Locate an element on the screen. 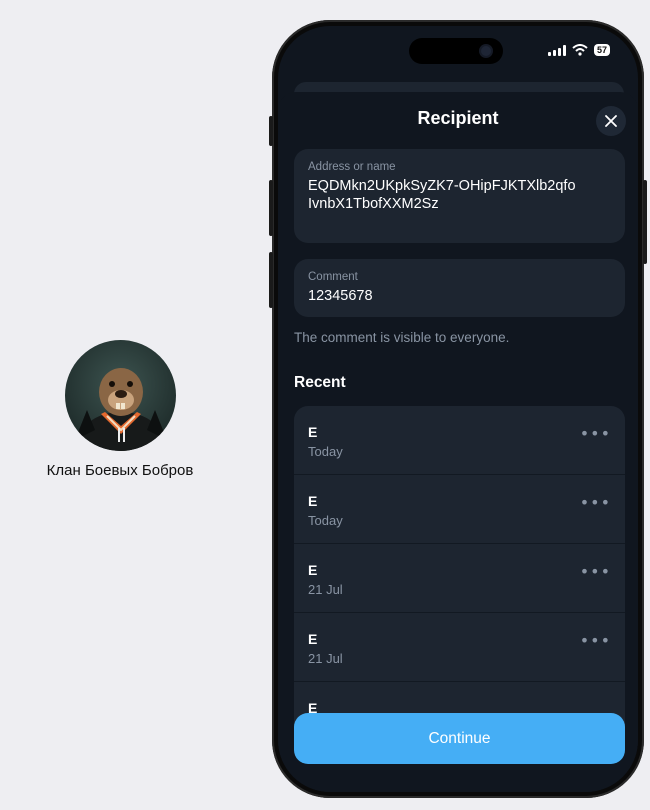  avatar is located at coordinates (120, 395).